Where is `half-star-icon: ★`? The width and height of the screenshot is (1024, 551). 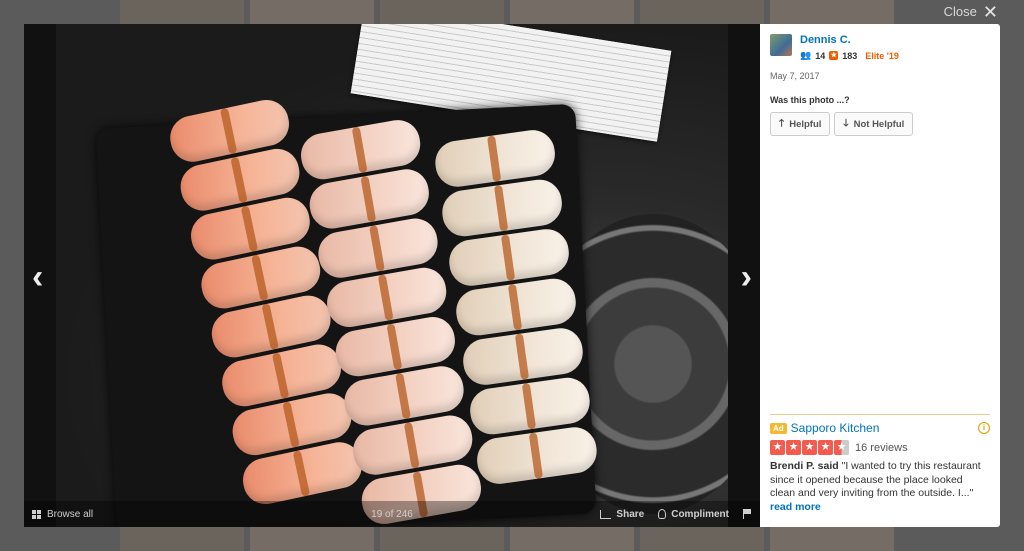
half-star-icon: ★ is located at coordinates (841, 447).